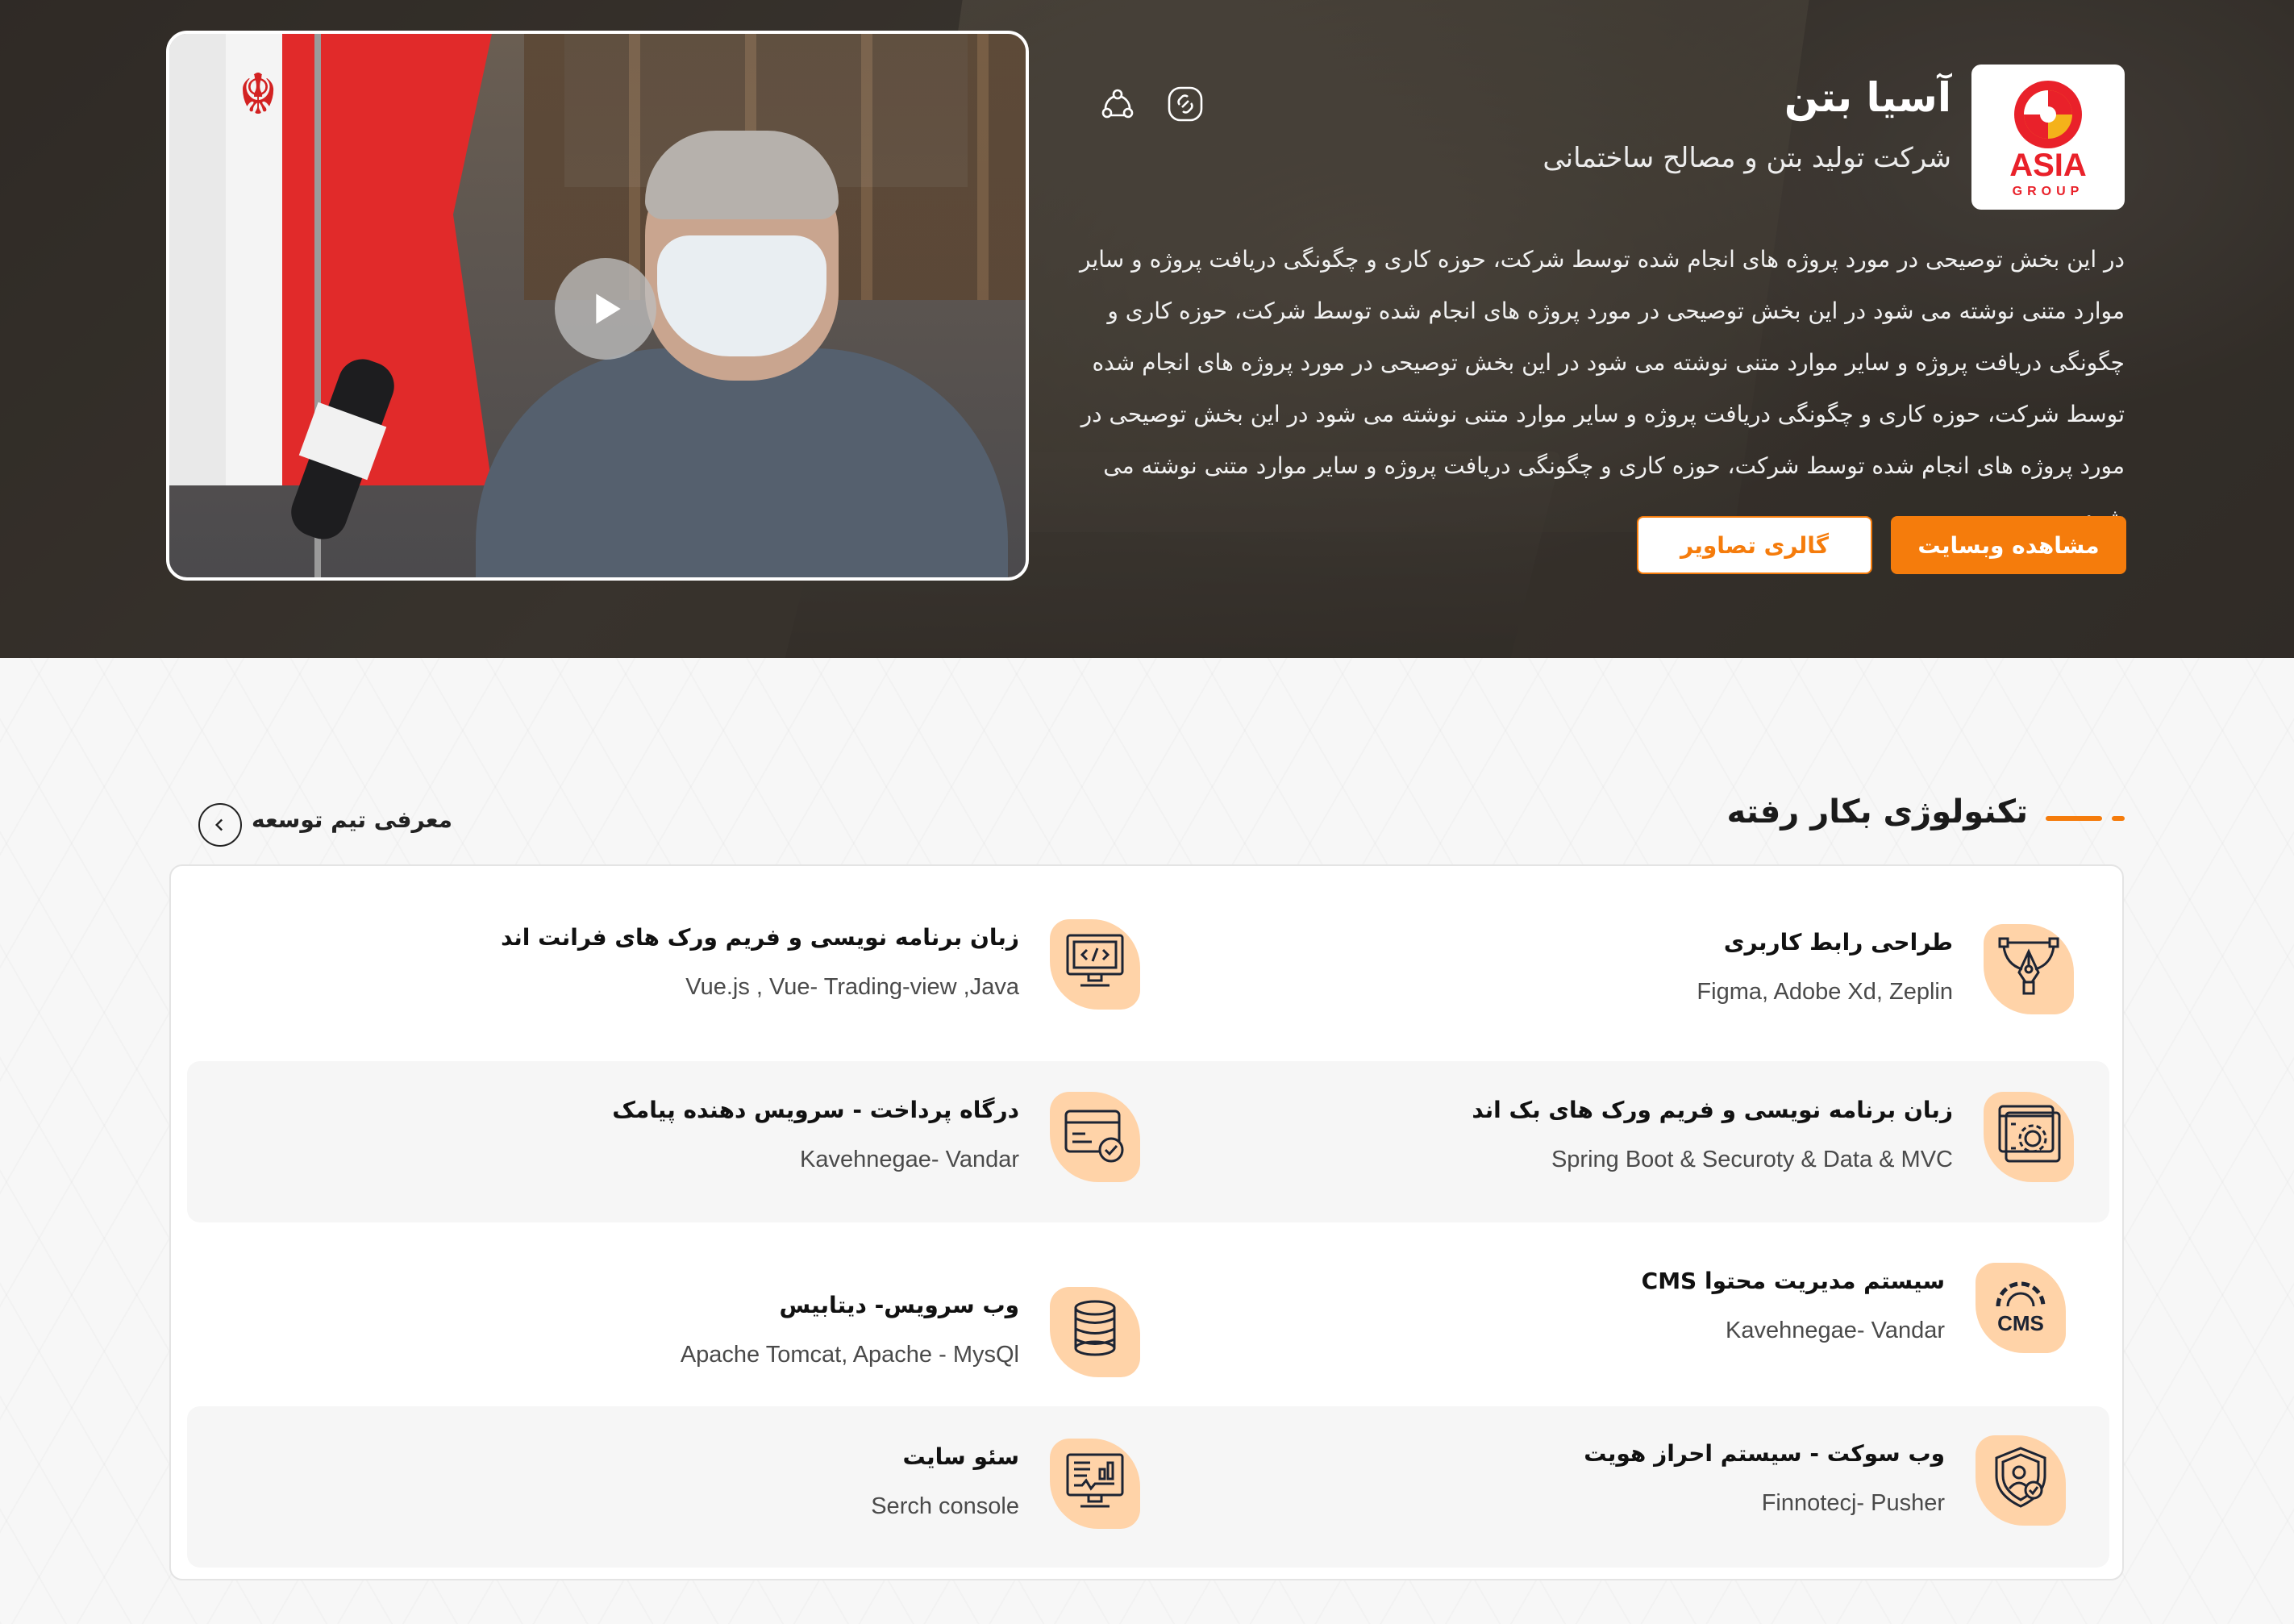  I want to click on image-gallery-button: گالری تصاویر, so click(1754, 545).